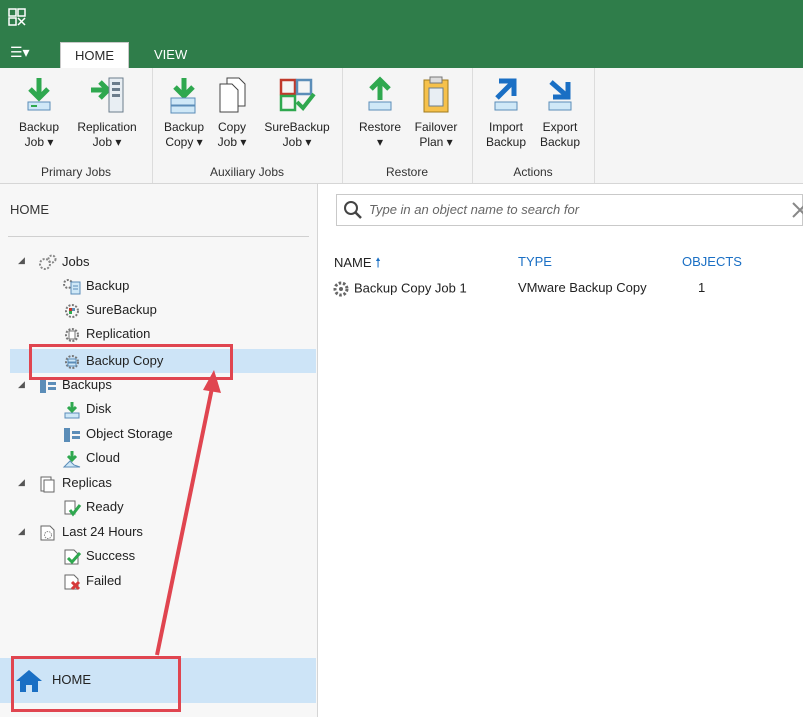 The image size is (803, 717). What do you see at coordinates (188, 513) in the screenshot?
I see `annotation-arrow` at bounding box center [188, 513].